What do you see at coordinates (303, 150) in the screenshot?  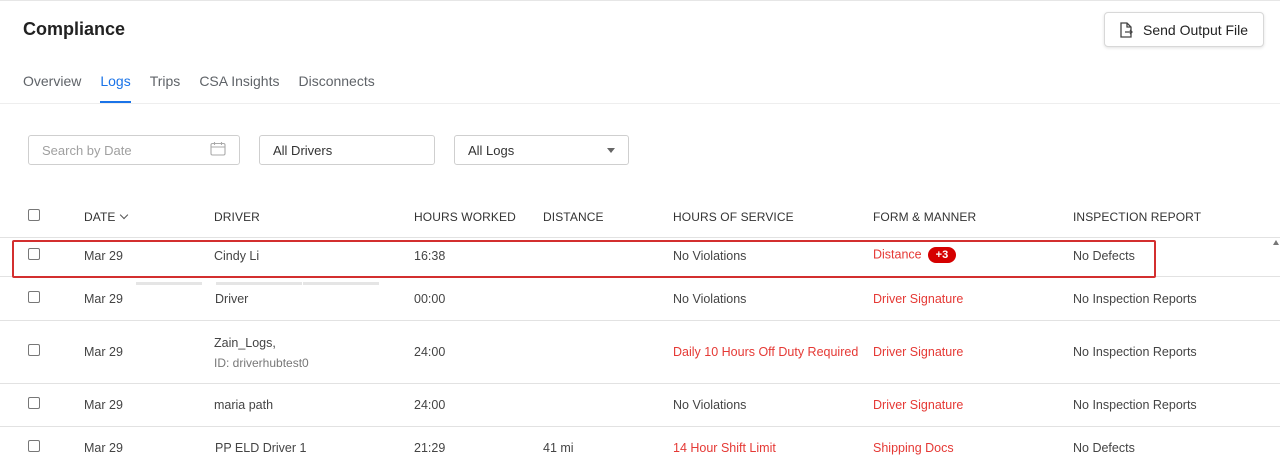 I see `drivers-filter-value: All Drivers` at bounding box center [303, 150].